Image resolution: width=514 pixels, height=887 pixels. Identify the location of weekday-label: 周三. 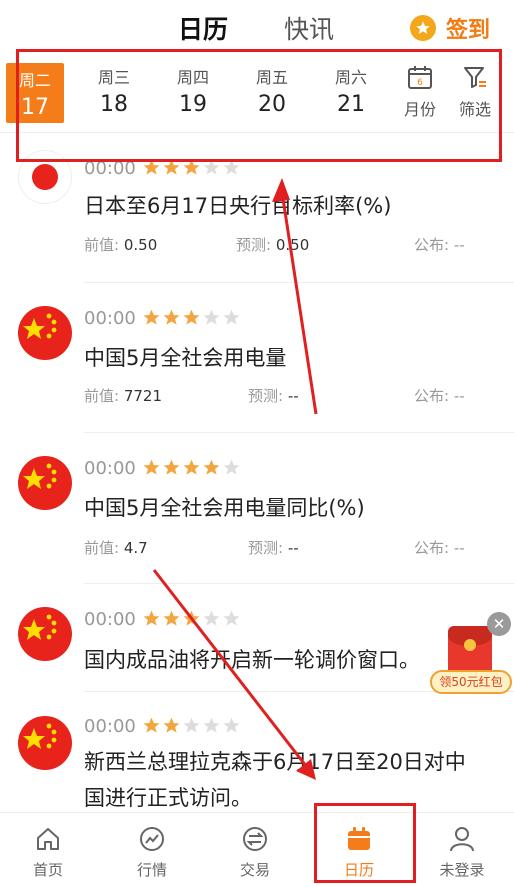
(113, 77).